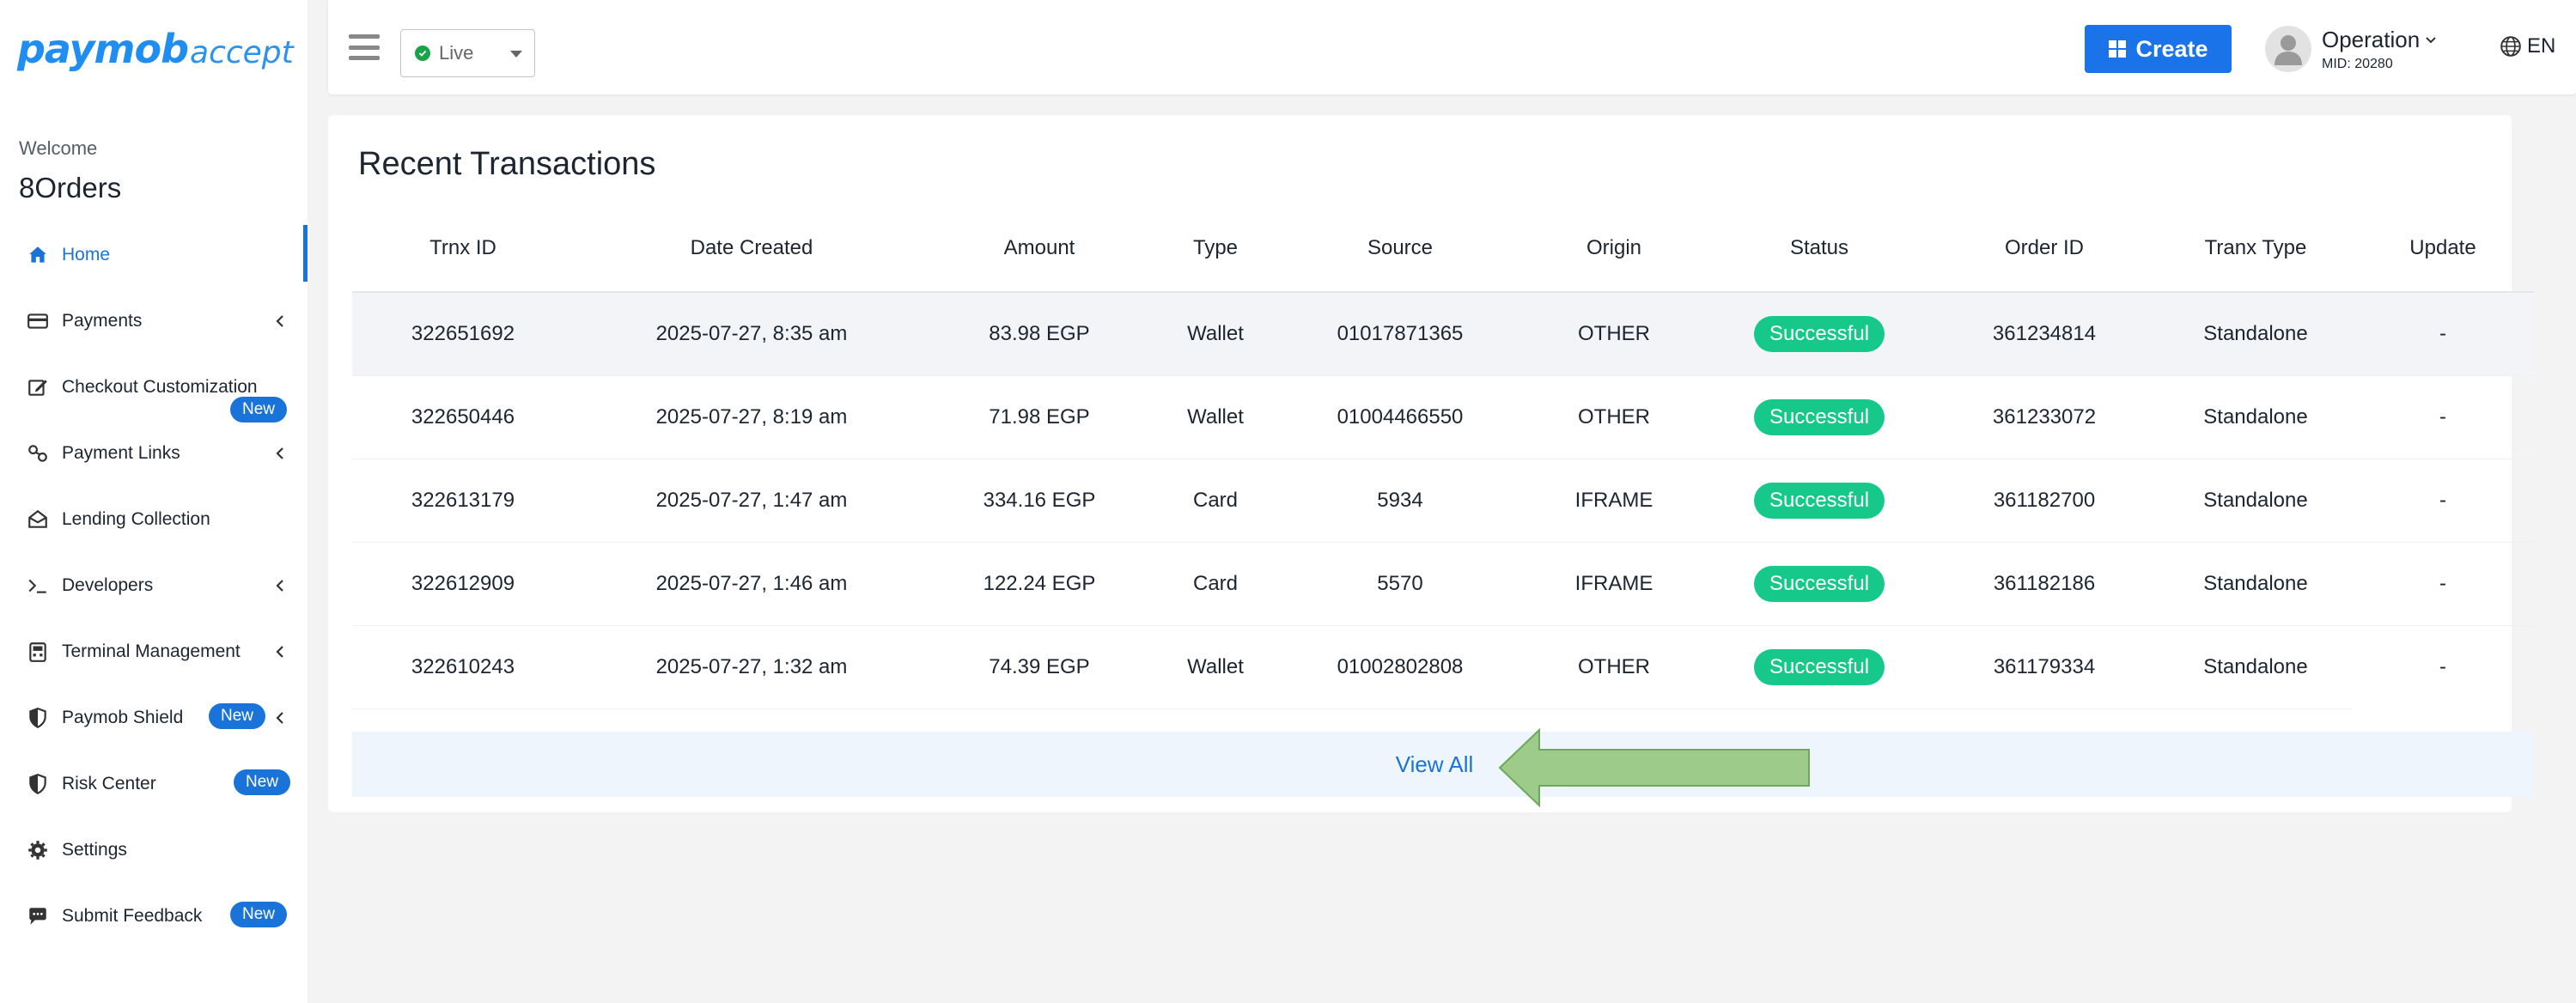 The width and height of the screenshot is (2576, 1003). What do you see at coordinates (154, 321) in the screenshot?
I see `sidebar-item-payments: Payments` at bounding box center [154, 321].